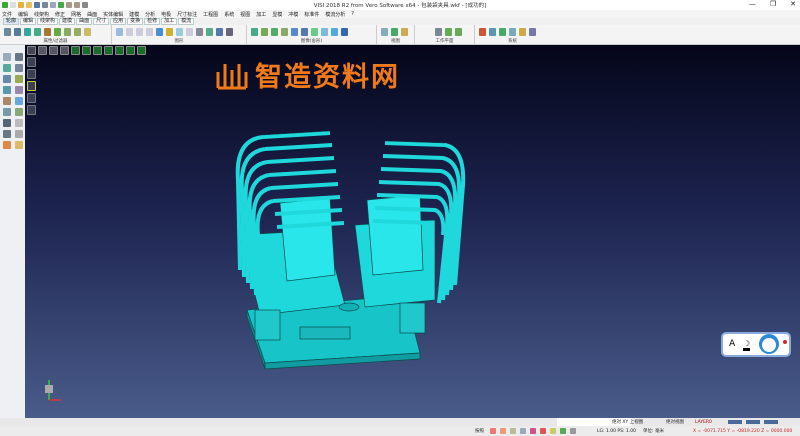 This screenshot has width=800, height=436. Describe the element at coordinates (229, 14) in the screenshot. I see `menu-system: 系统` at that location.